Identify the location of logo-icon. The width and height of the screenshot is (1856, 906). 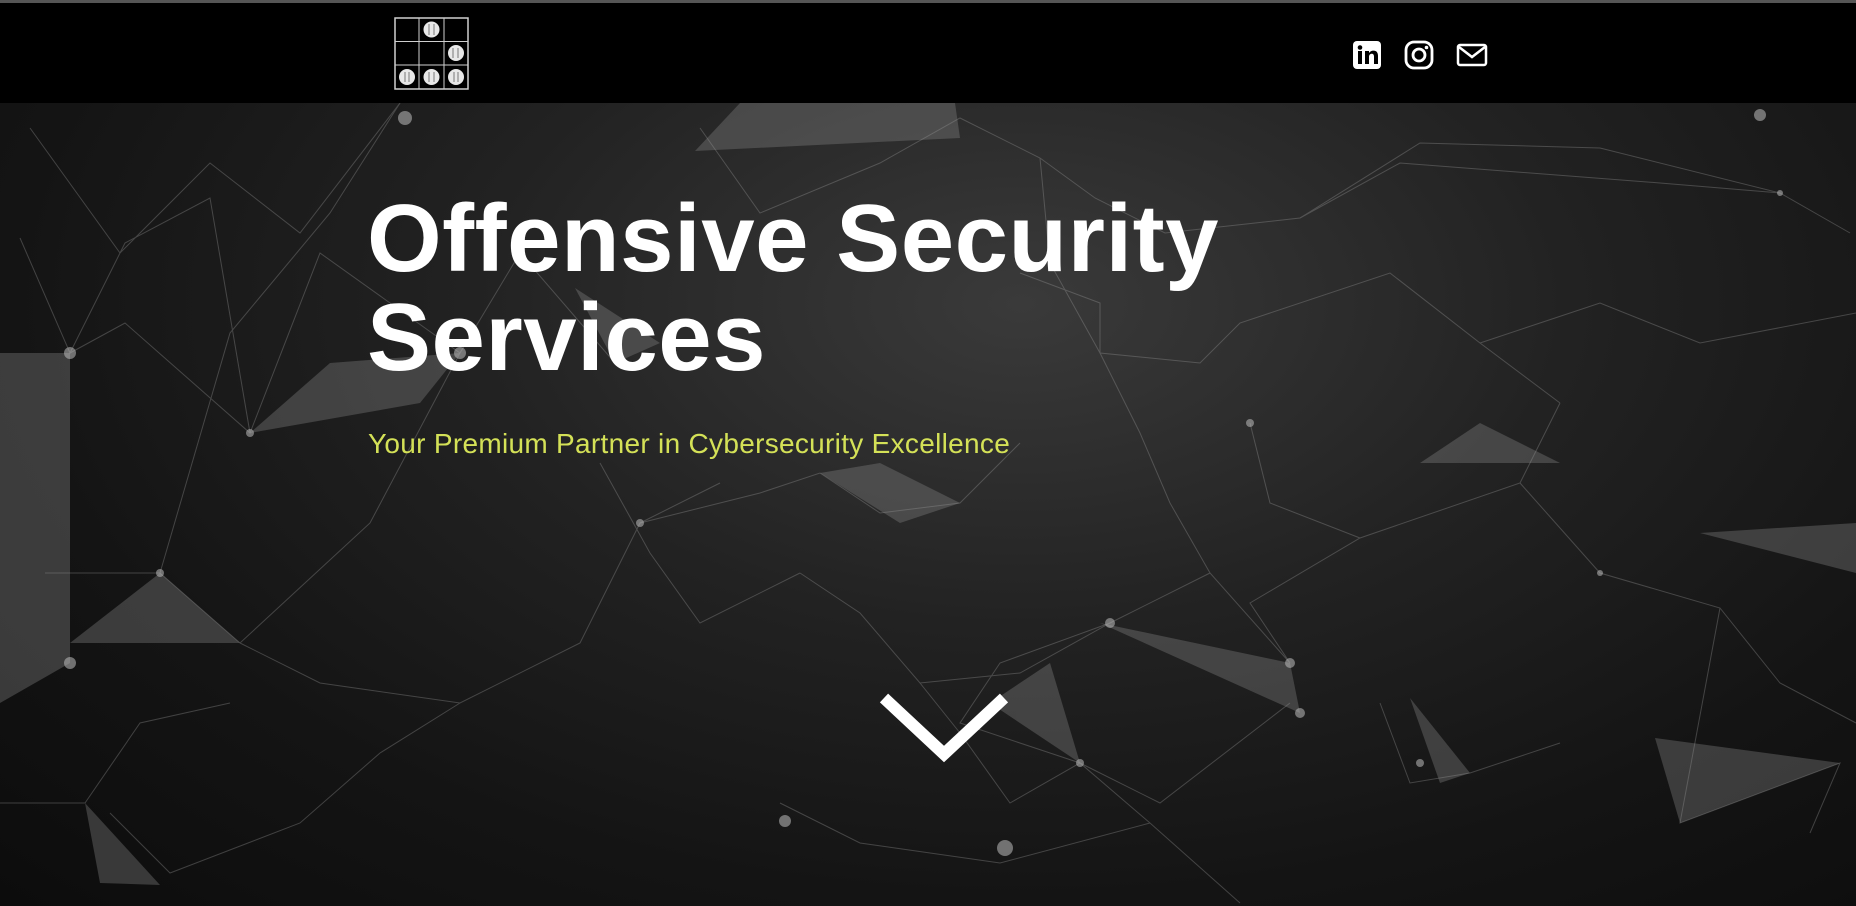
(431, 53).